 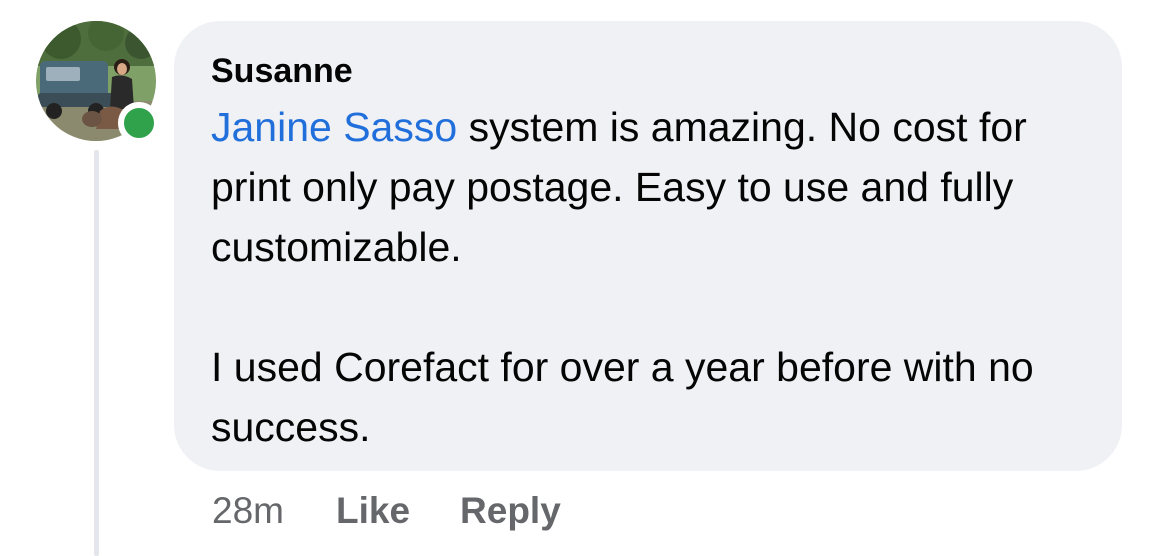 I want to click on reply-button: Reply, so click(x=510, y=511).